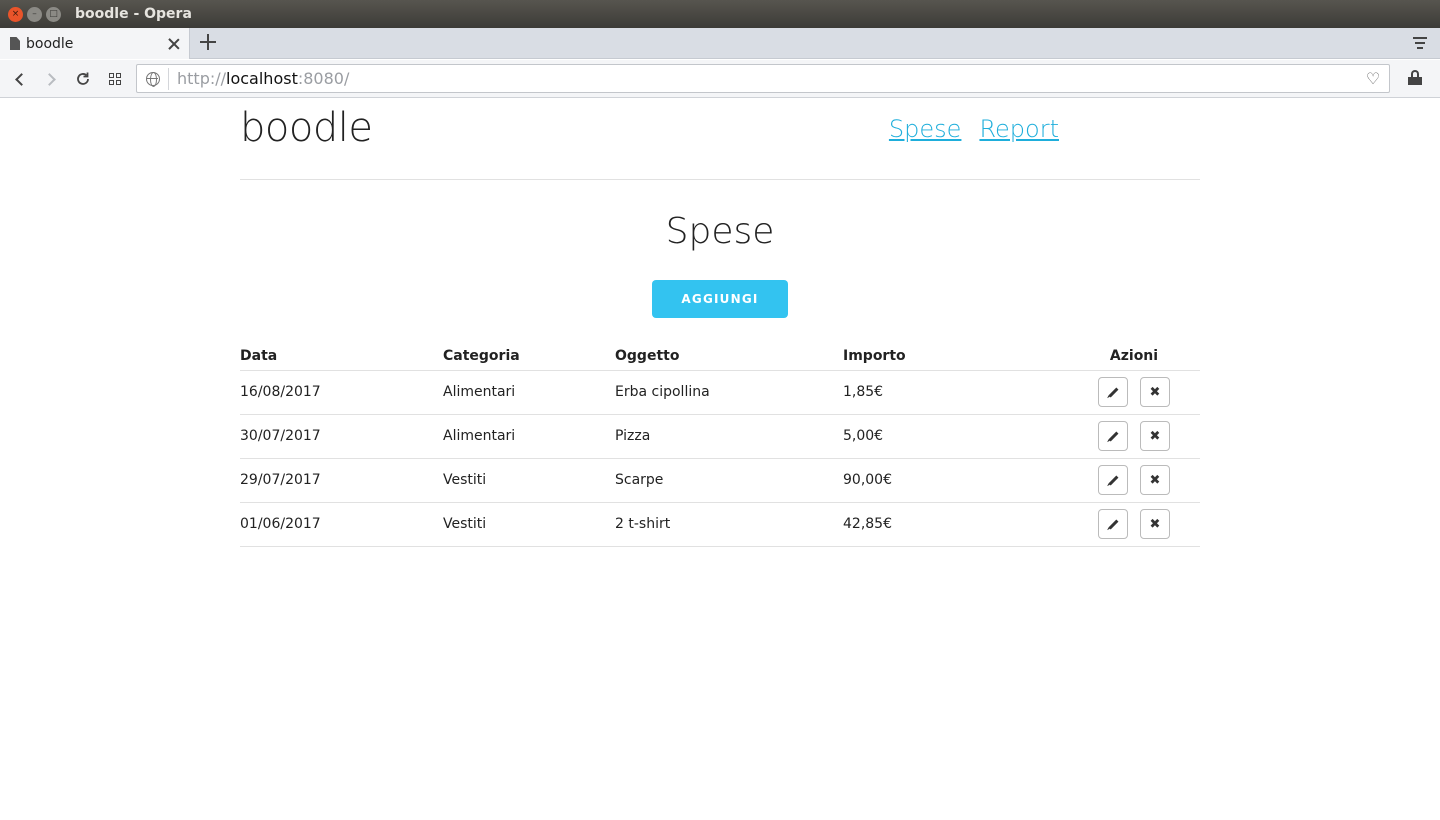 The image size is (1440, 820). What do you see at coordinates (529, 356) in the screenshot?
I see `column-header-categoria: Categoria` at bounding box center [529, 356].